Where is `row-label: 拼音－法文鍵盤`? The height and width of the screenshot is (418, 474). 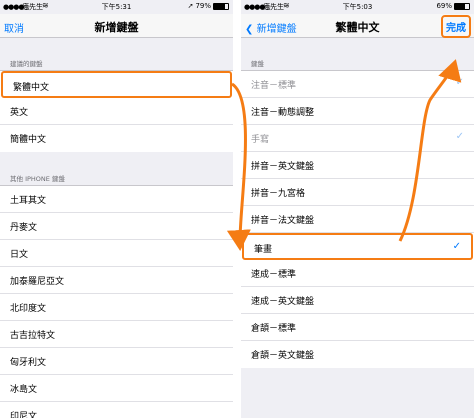 row-label: 拼音－法文鍵盤 is located at coordinates (283, 221).